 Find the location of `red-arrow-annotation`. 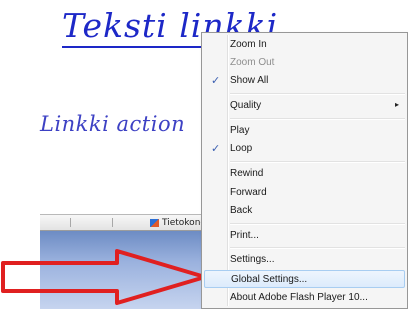

red-arrow-annotation is located at coordinates (104, 277).